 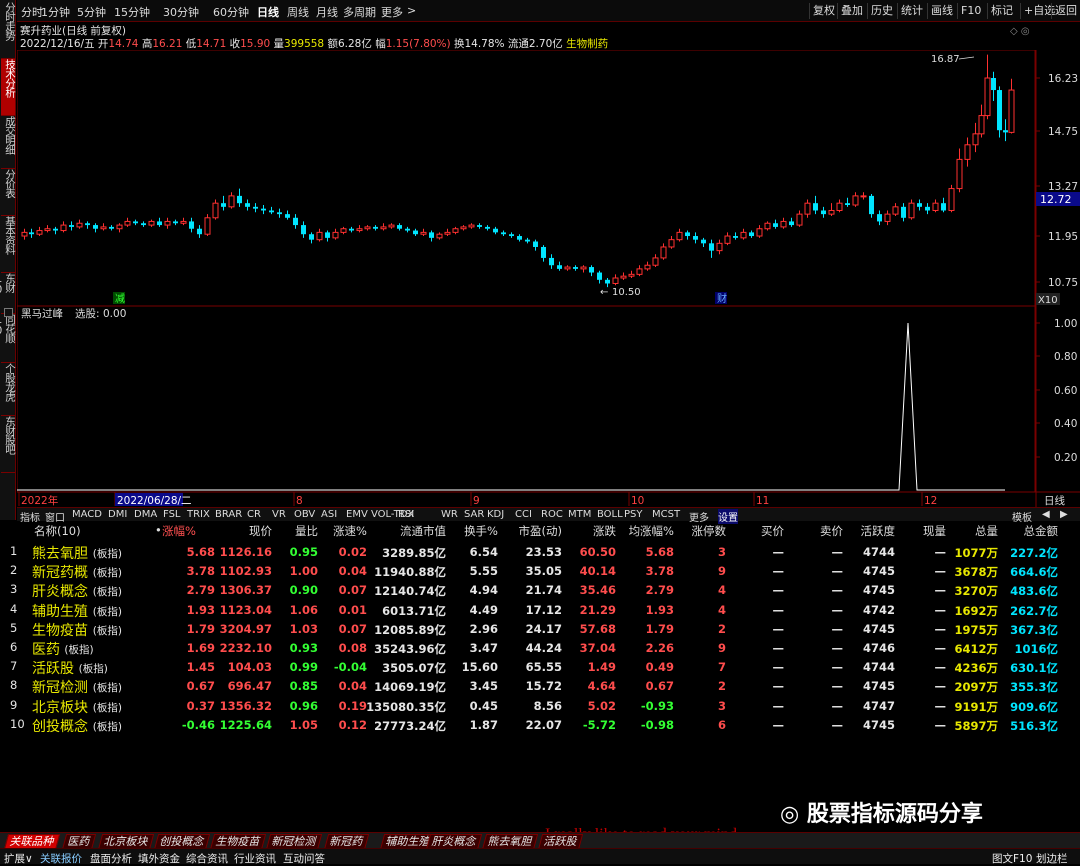 What do you see at coordinates (406, 514) in the screenshot?
I see `indicator-tab-14: RSI` at bounding box center [406, 514].